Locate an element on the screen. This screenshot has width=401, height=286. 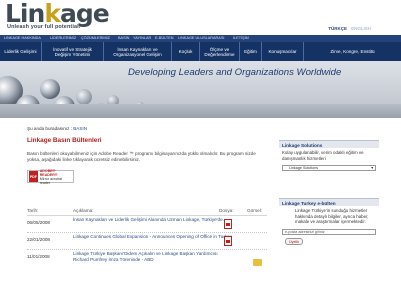
util-nav-publications: YAYINLAR is located at coordinates (142, 38).